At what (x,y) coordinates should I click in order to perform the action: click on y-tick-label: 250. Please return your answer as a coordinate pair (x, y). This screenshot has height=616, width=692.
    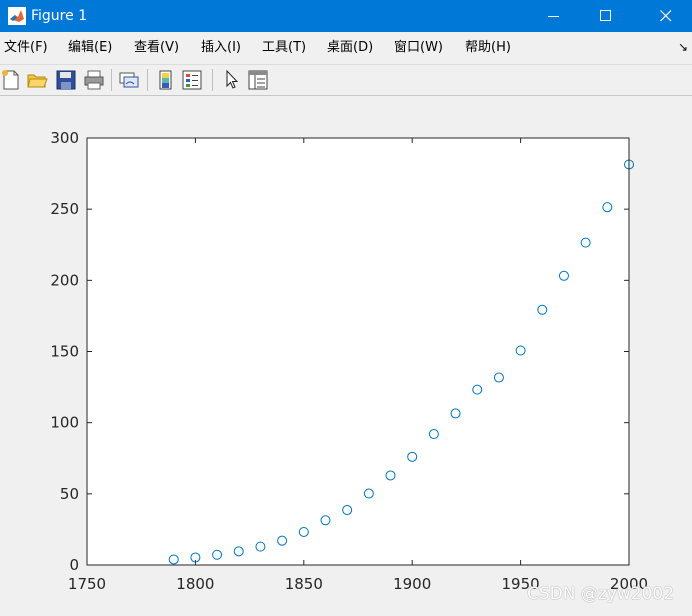
    Looking at the image, I should click on (64, 209).